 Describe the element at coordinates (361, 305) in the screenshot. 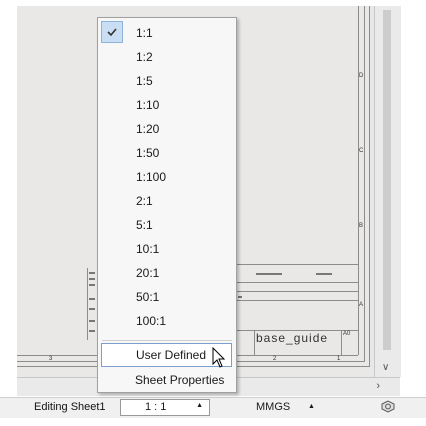

I see `zone-letter-a: A` at that location.